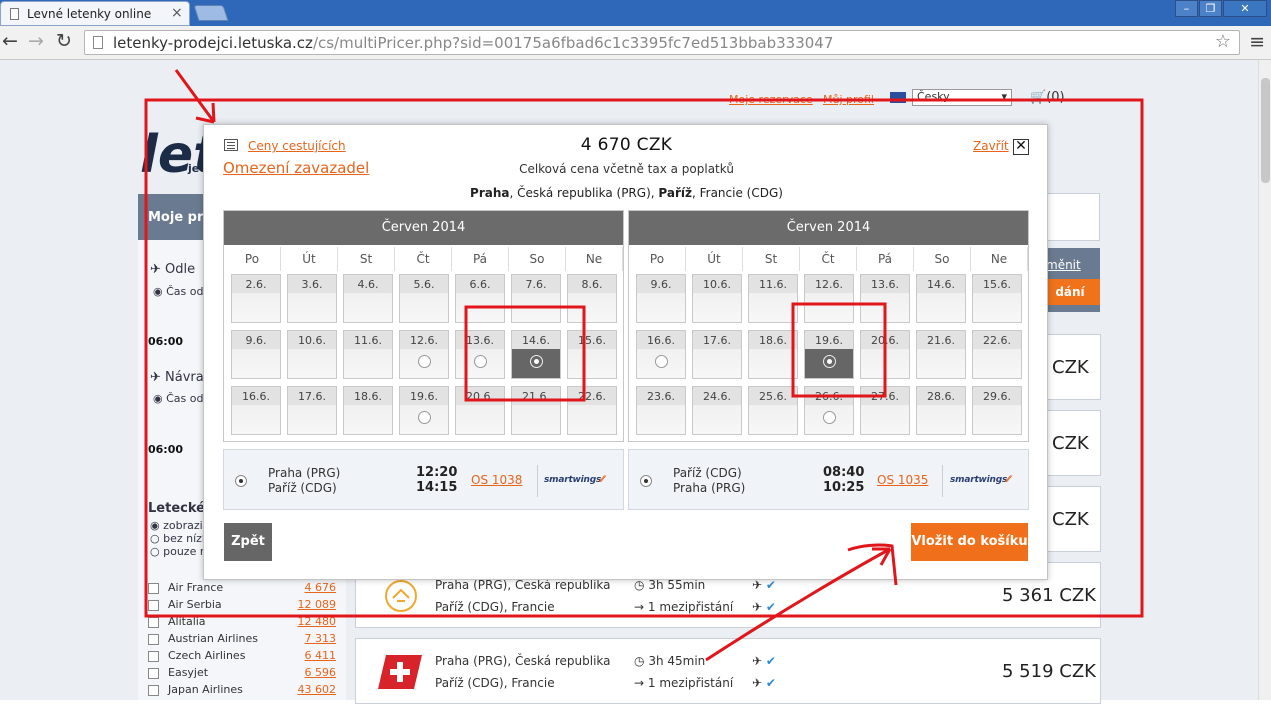 This screenshot has height=704, width=1271. I want to click on forward-arrow-icon: →, so click(36, 41).